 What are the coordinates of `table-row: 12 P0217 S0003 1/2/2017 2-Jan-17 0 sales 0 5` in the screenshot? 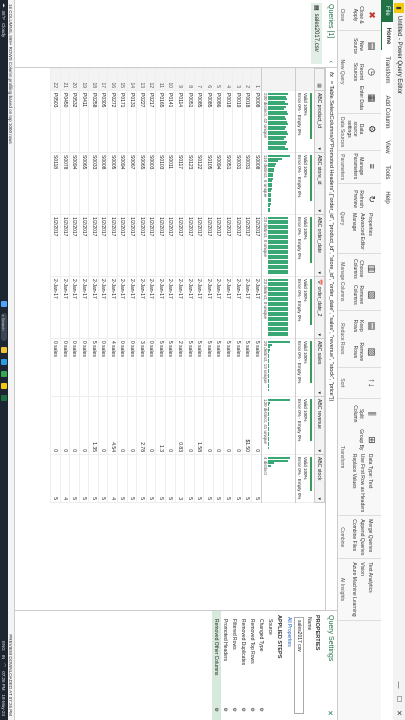 It's located at (151, 285).